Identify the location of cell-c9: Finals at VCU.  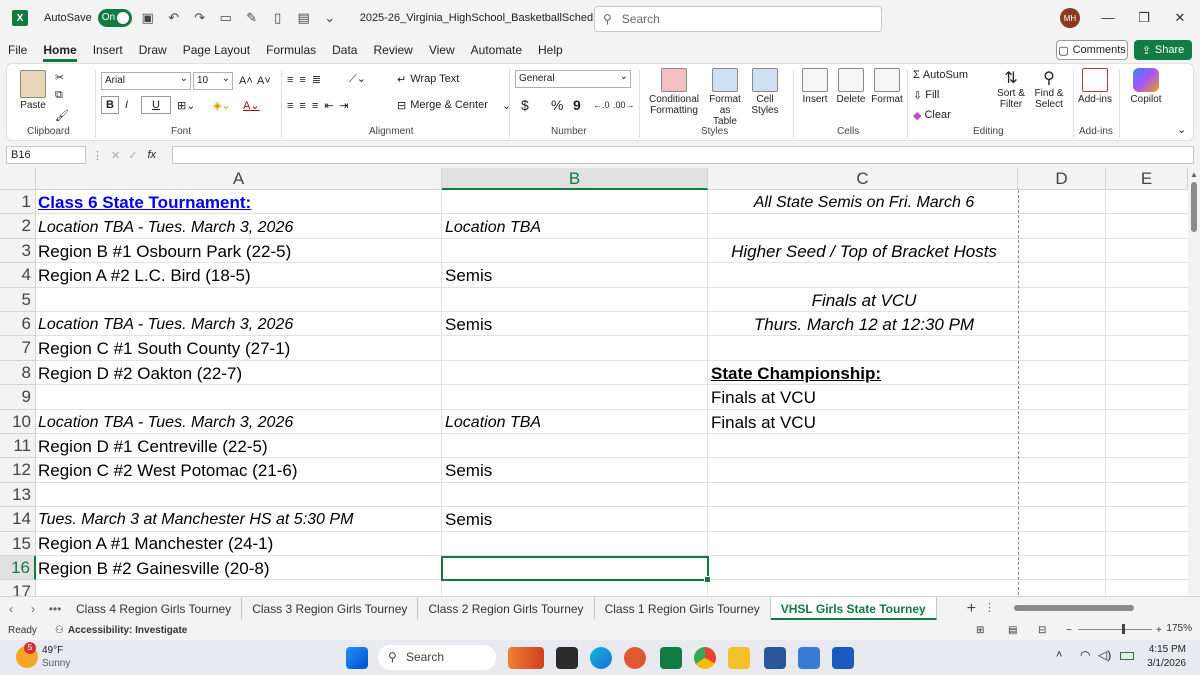
(762, 398).